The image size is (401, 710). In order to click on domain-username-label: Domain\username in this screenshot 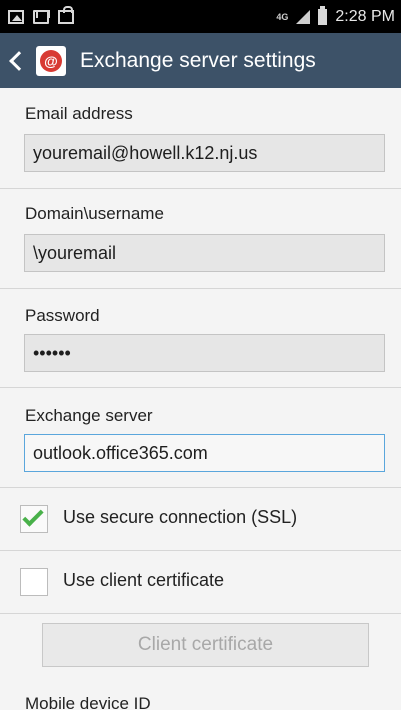, I will do `click(94, 213)`.